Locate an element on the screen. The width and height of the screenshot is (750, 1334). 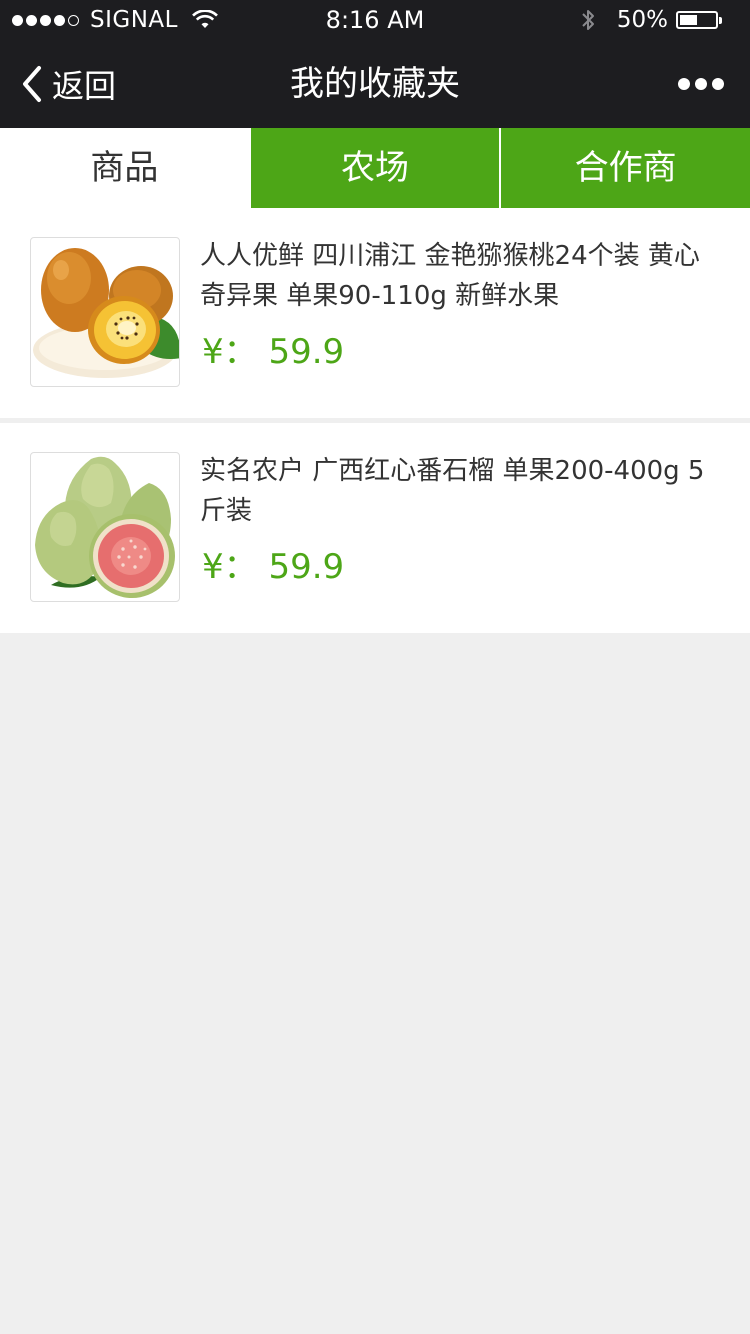
tab-products: 商品 is located at coordinates (124, 168).